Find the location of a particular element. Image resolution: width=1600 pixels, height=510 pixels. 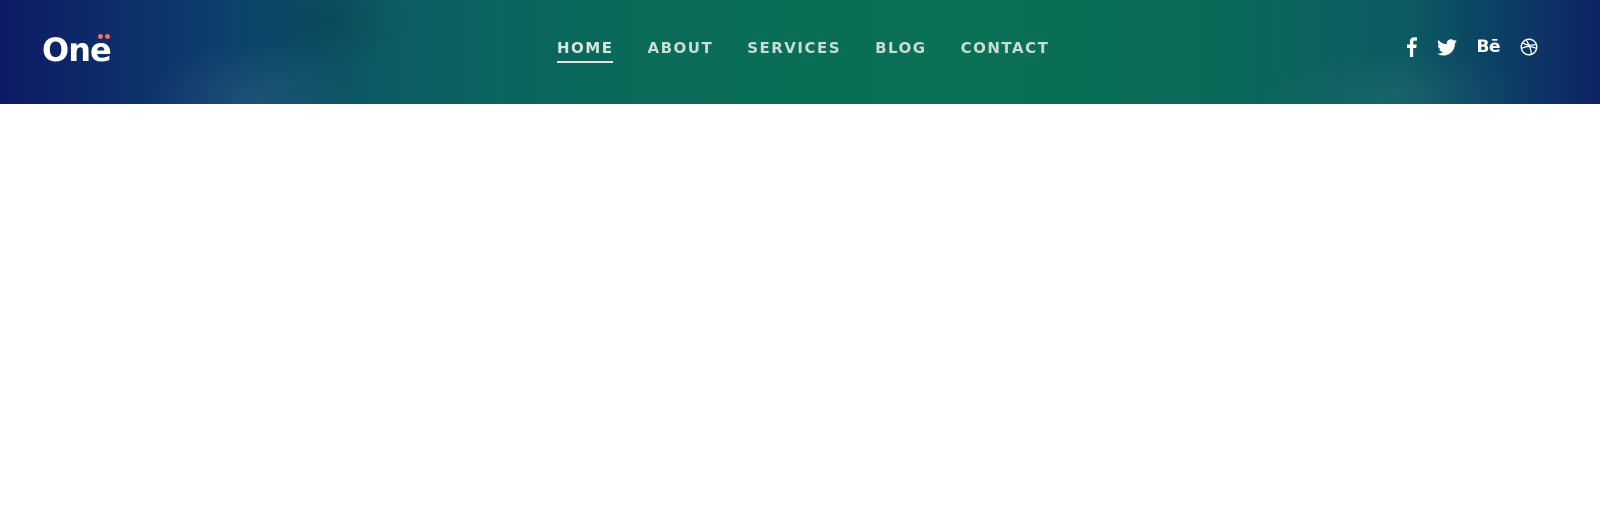

nav-item-blog: BLOG is located at coordinates (901, 50).